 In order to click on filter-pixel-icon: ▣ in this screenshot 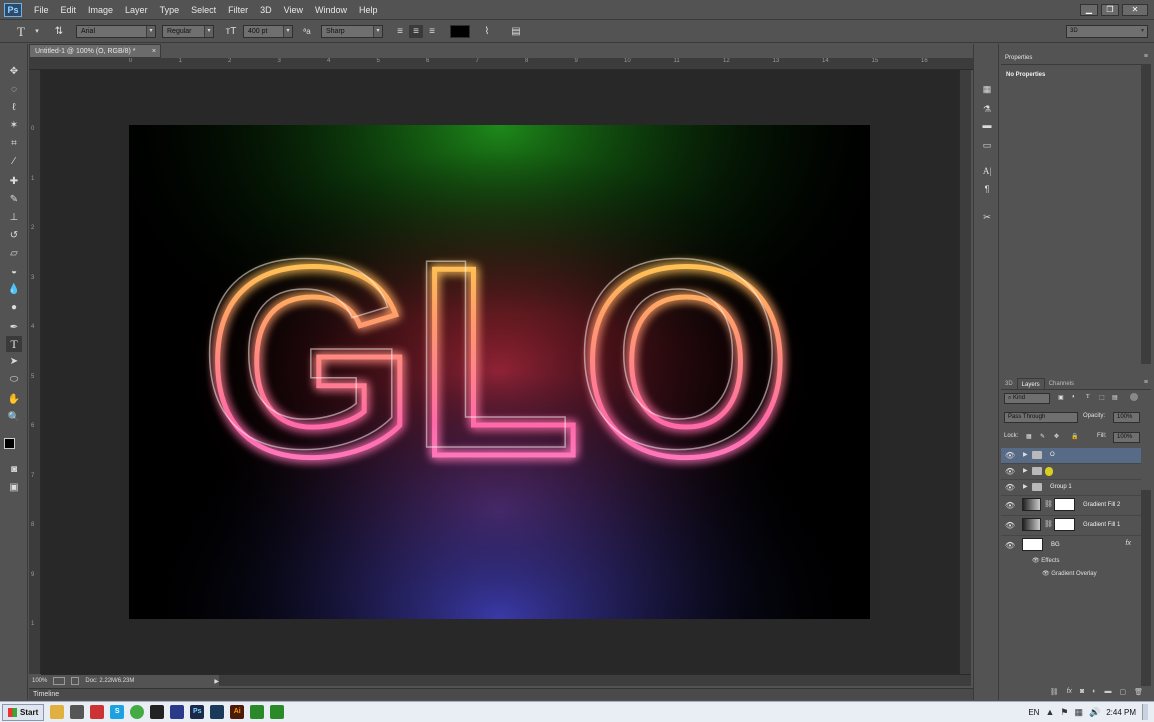, I will do `click(1061, 397)`.